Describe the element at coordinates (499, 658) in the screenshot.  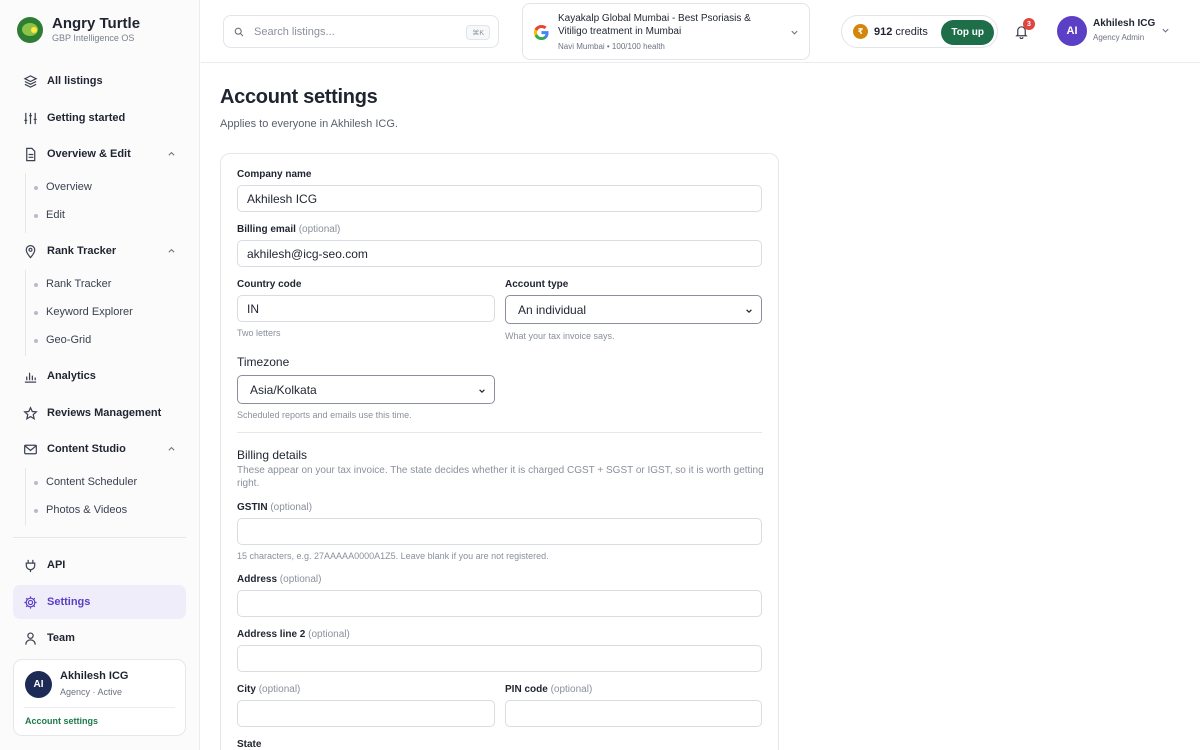
I see `address-line2-input` at that location.